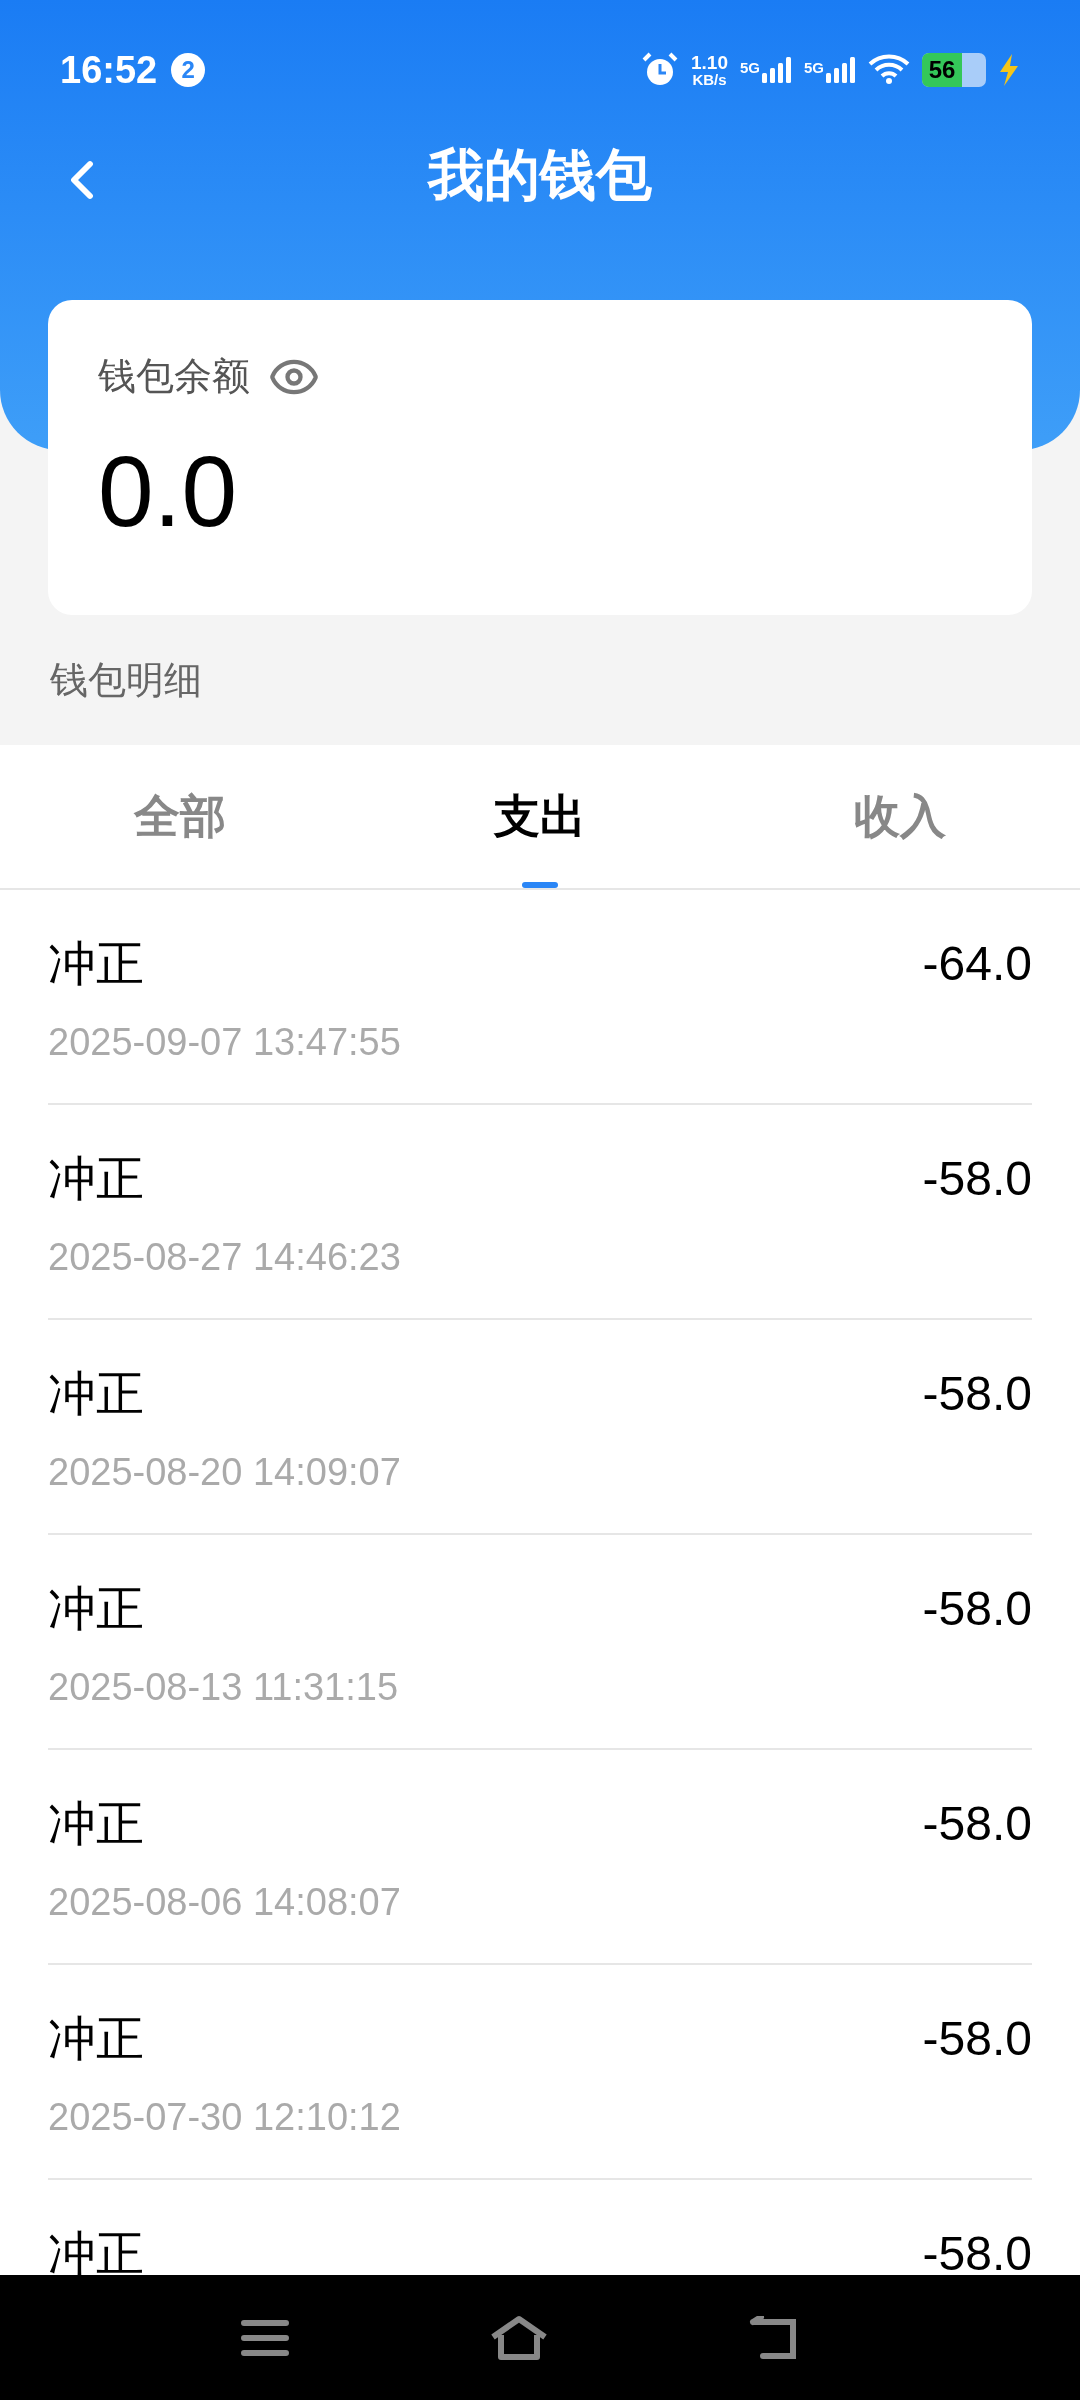 The image size is (1080, 2400). What do you see at coordinates (540, 175) in the screenshot?
I see `page-title: 我的钱包` at bounding box center [540, 175].